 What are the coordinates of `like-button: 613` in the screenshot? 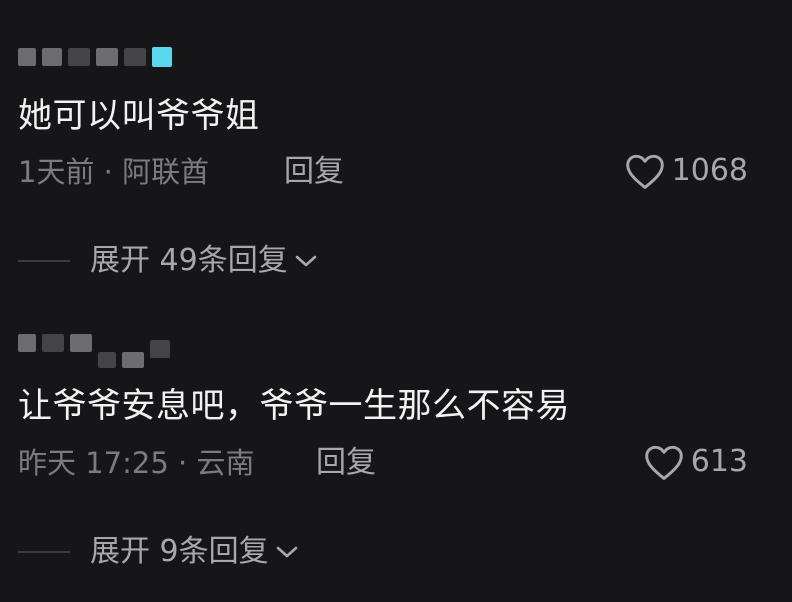 It's located at (695, 462).